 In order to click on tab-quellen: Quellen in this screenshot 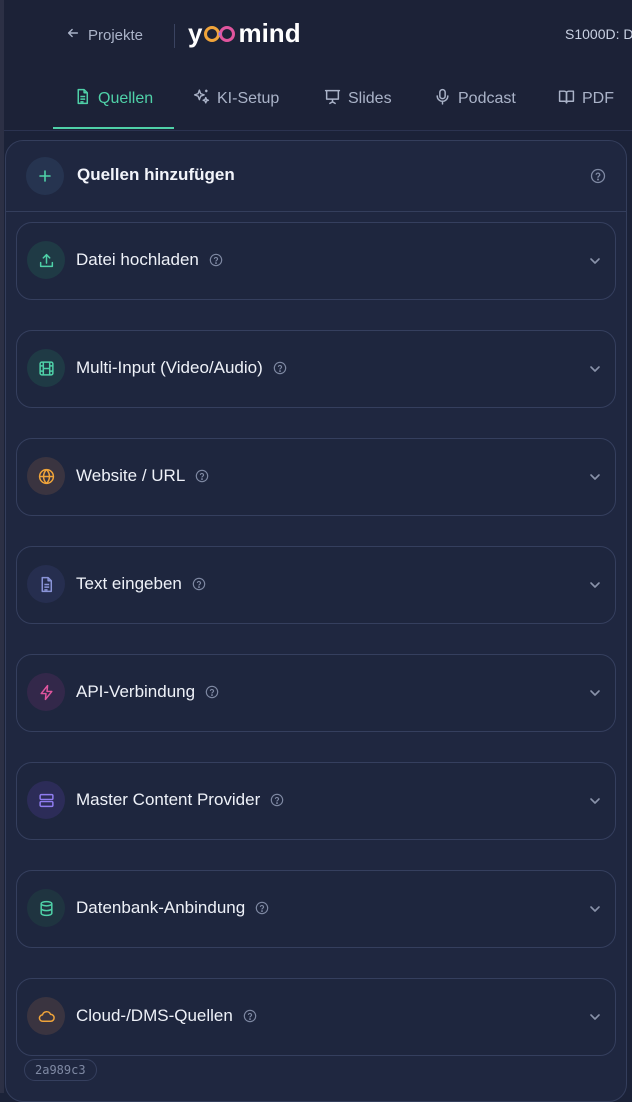, I will do `click(113, 99)`.